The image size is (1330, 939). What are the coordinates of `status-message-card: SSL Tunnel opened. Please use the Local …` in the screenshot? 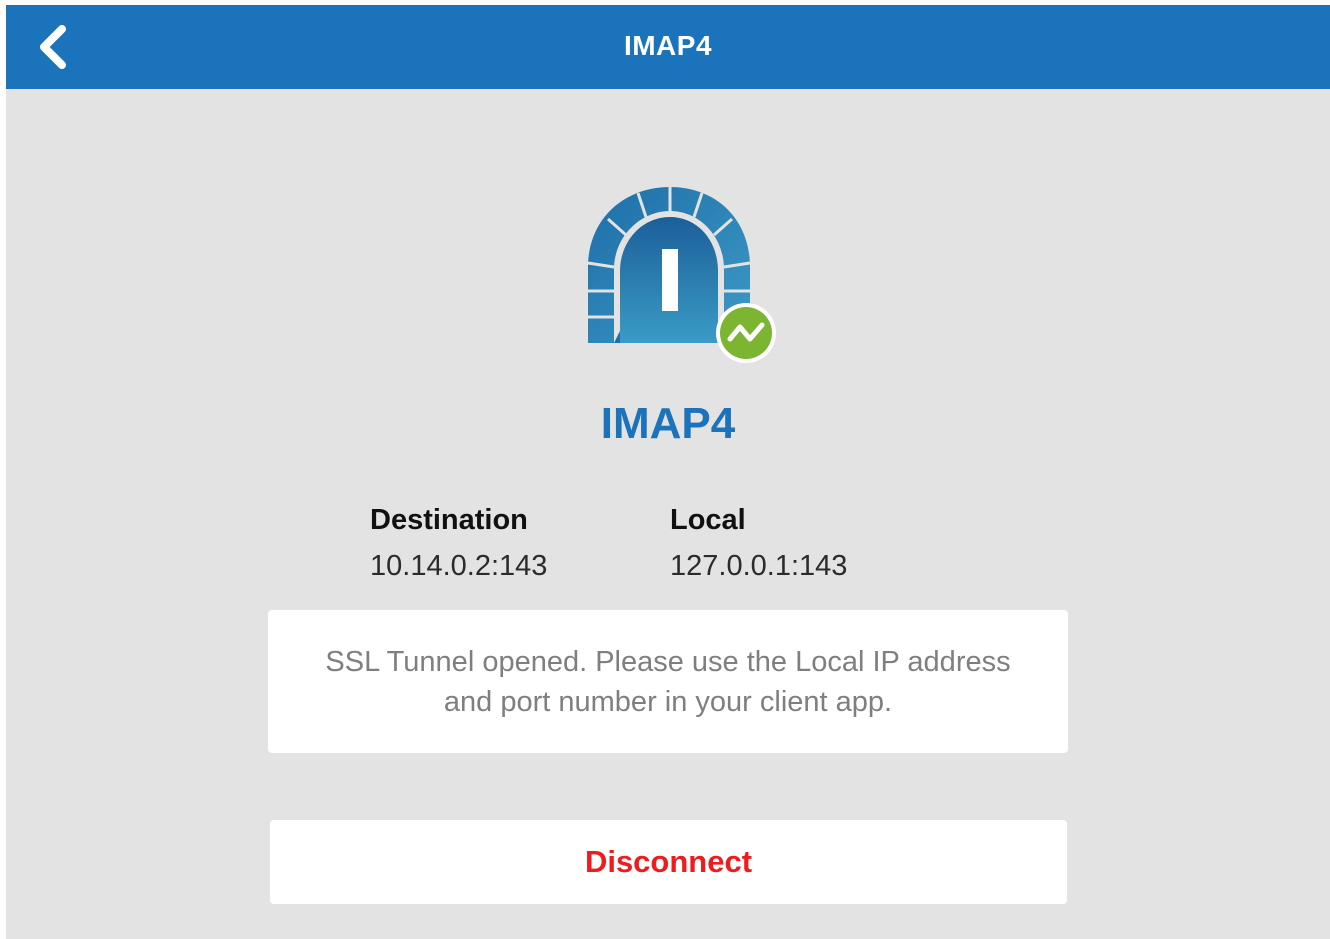 It's located at (668, 681).